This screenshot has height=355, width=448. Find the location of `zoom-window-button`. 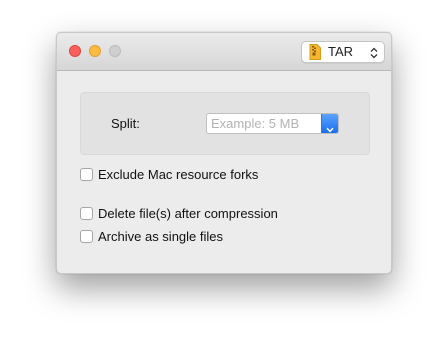

zoom-window-button is located at coordinates (115, 51).